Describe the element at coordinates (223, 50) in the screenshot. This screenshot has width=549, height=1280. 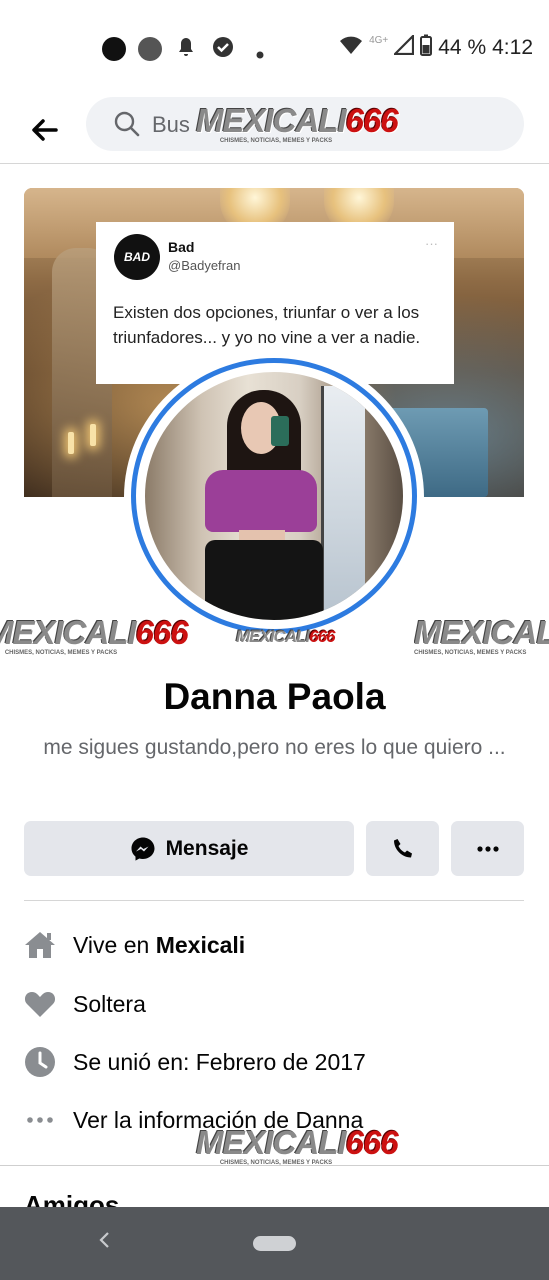
I see `check-circle-icon` at that location.